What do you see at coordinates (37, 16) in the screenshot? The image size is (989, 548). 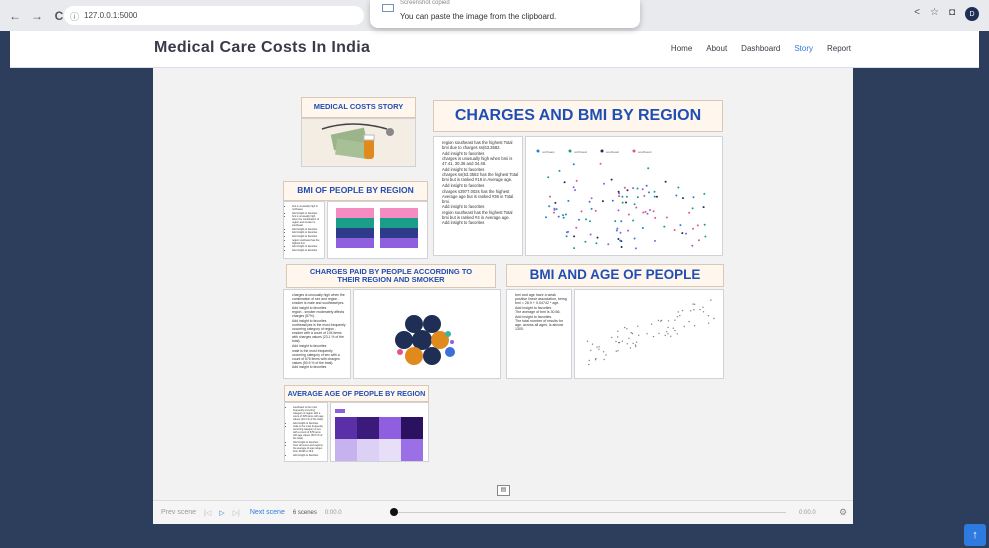 I see `forward-icon: →` at bounding box center [37, 16].